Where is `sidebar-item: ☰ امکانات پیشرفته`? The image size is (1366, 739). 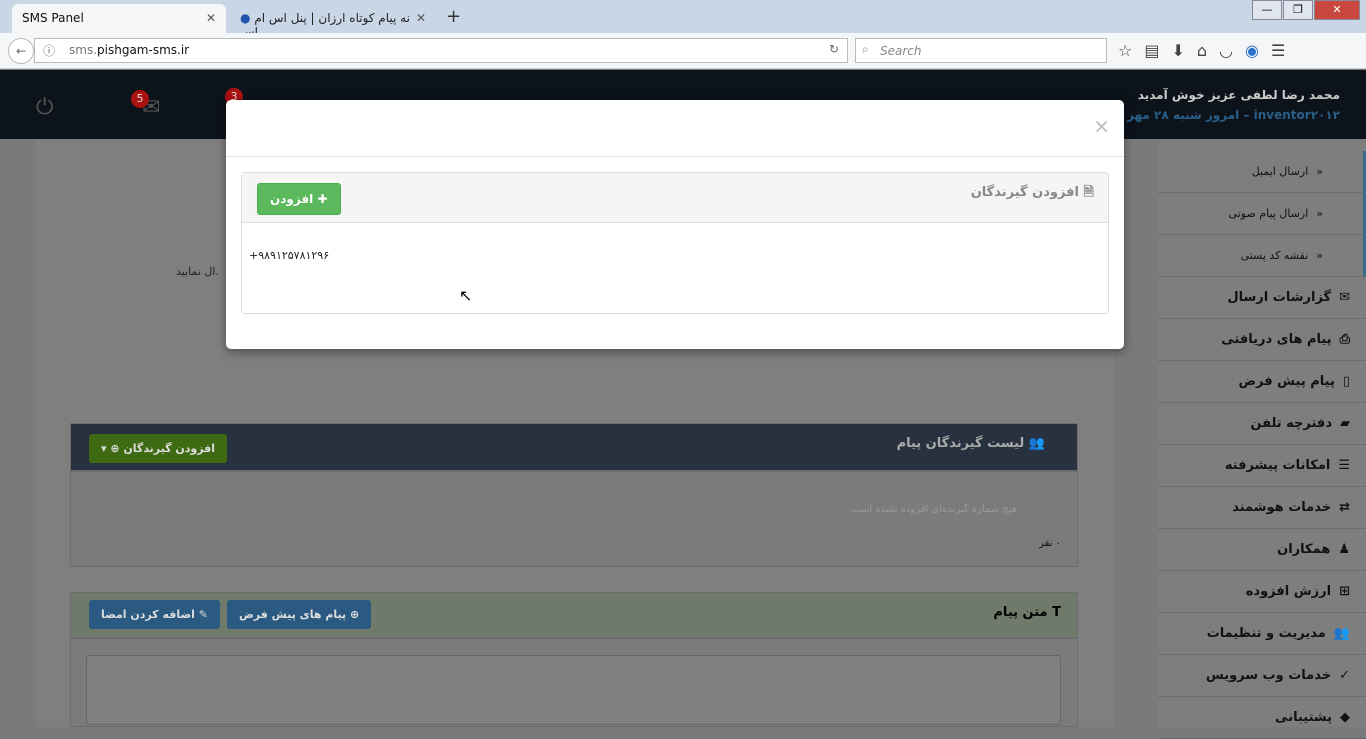 sidebar-item: ☰ امکانات پیشرفته is located at coordinates (1262, 466).